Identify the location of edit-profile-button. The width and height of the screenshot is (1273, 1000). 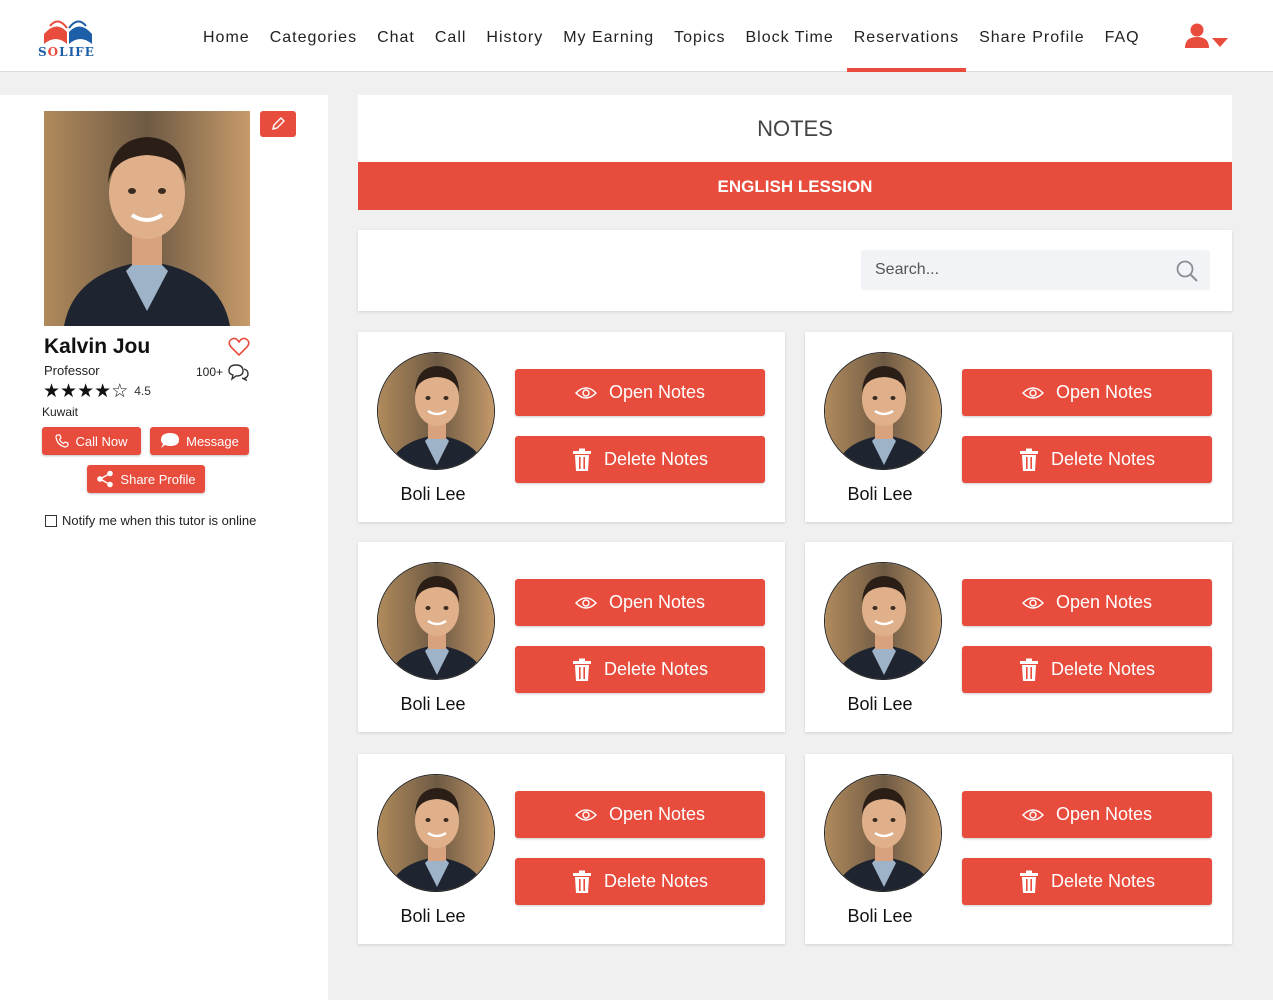
(278, 124).